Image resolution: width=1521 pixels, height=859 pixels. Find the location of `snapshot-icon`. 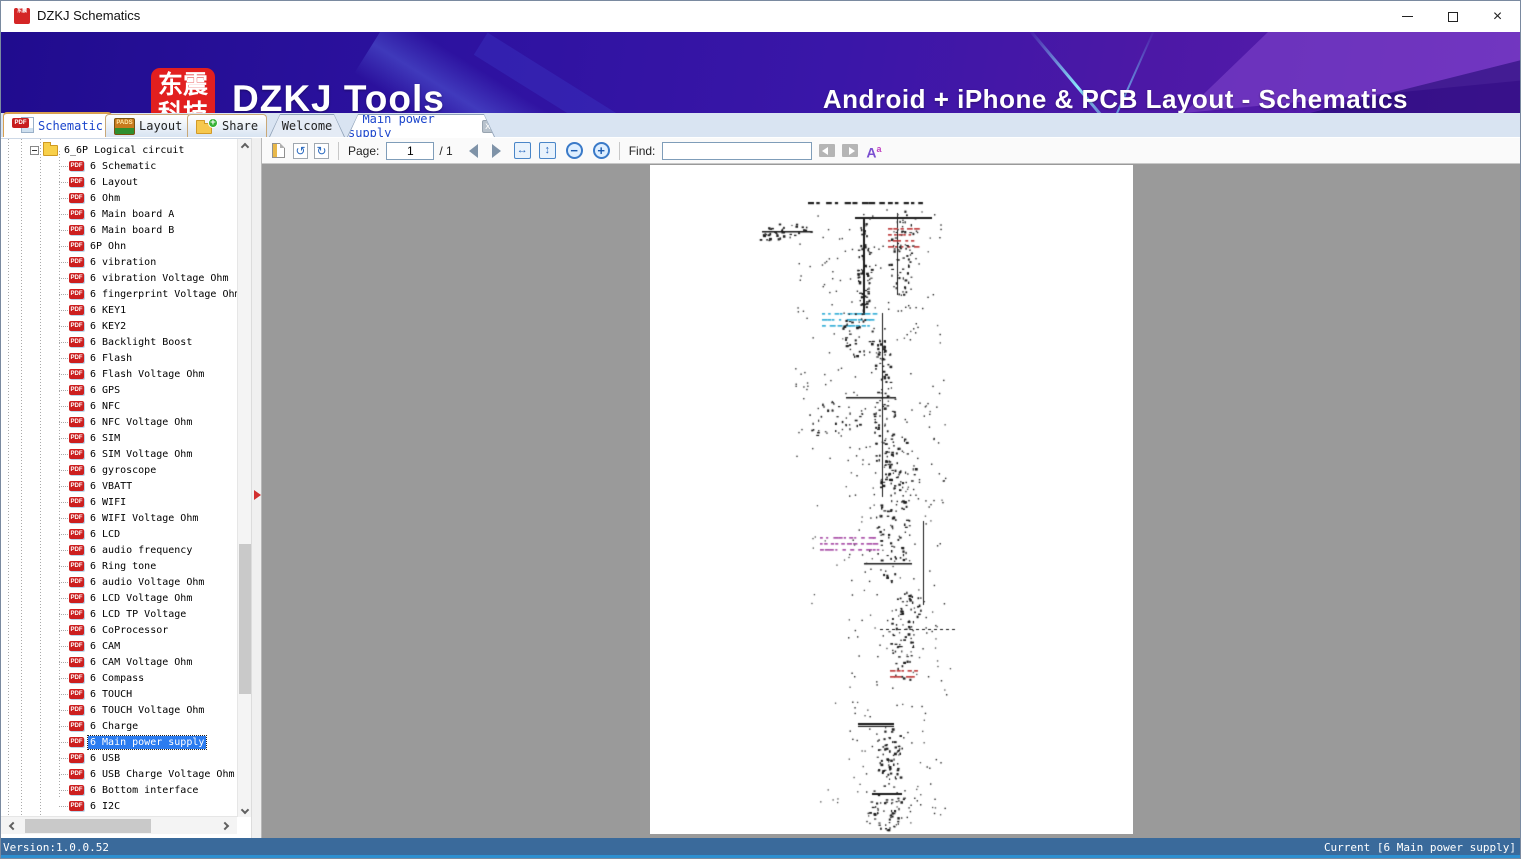

snapshot-icon is located at coordinates (278, 150).